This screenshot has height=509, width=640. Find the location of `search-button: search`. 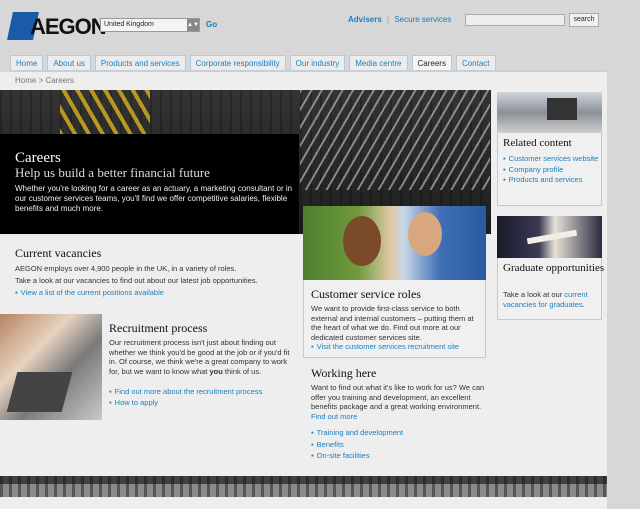

search-button: search is located at coordinates (584, 20).